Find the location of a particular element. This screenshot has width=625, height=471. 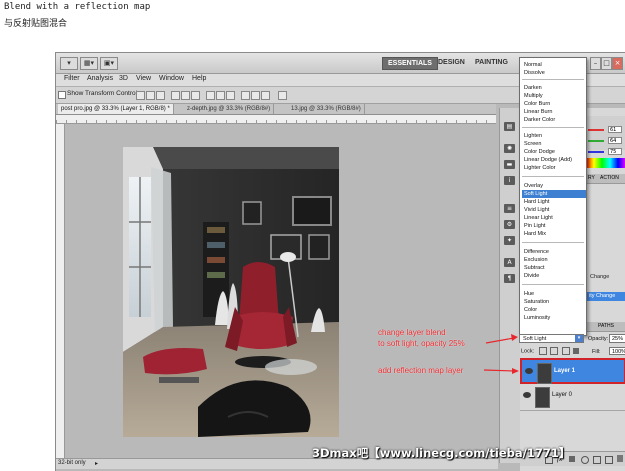

caption-chinese: 与反射贴图混合 is located at coordinates (36, 24).